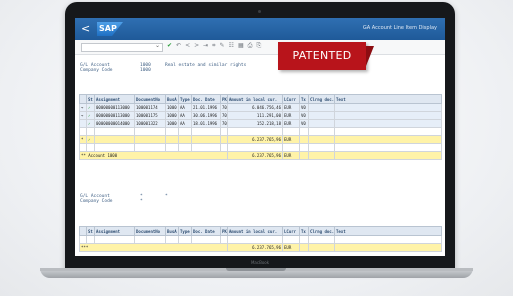 Image resolution: width=513 pixels, height=296 pixels. Describe the element at coordinates (90, 139) in the screenshot. I see `subtotal-check-icon: ✓` at that location.